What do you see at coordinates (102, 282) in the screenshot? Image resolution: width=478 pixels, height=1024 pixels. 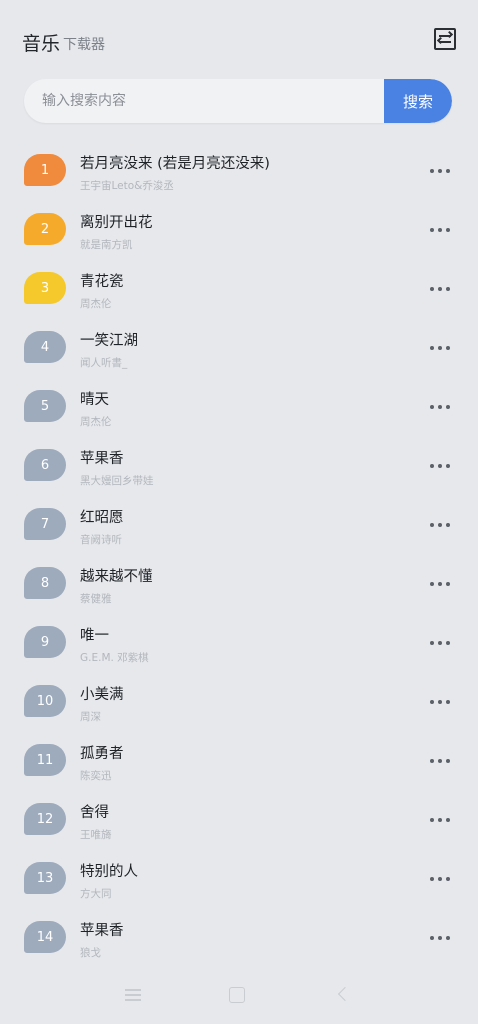 I see `song-title: 青花瓷` at bounding box center [102, 282].